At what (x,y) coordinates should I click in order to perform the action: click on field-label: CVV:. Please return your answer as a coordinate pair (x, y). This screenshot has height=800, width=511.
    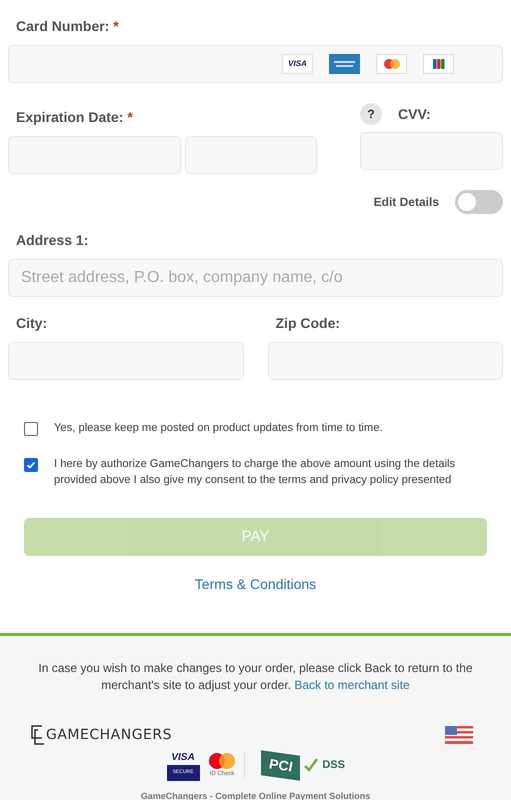
    Looking at the image, I should click on (414, 114).